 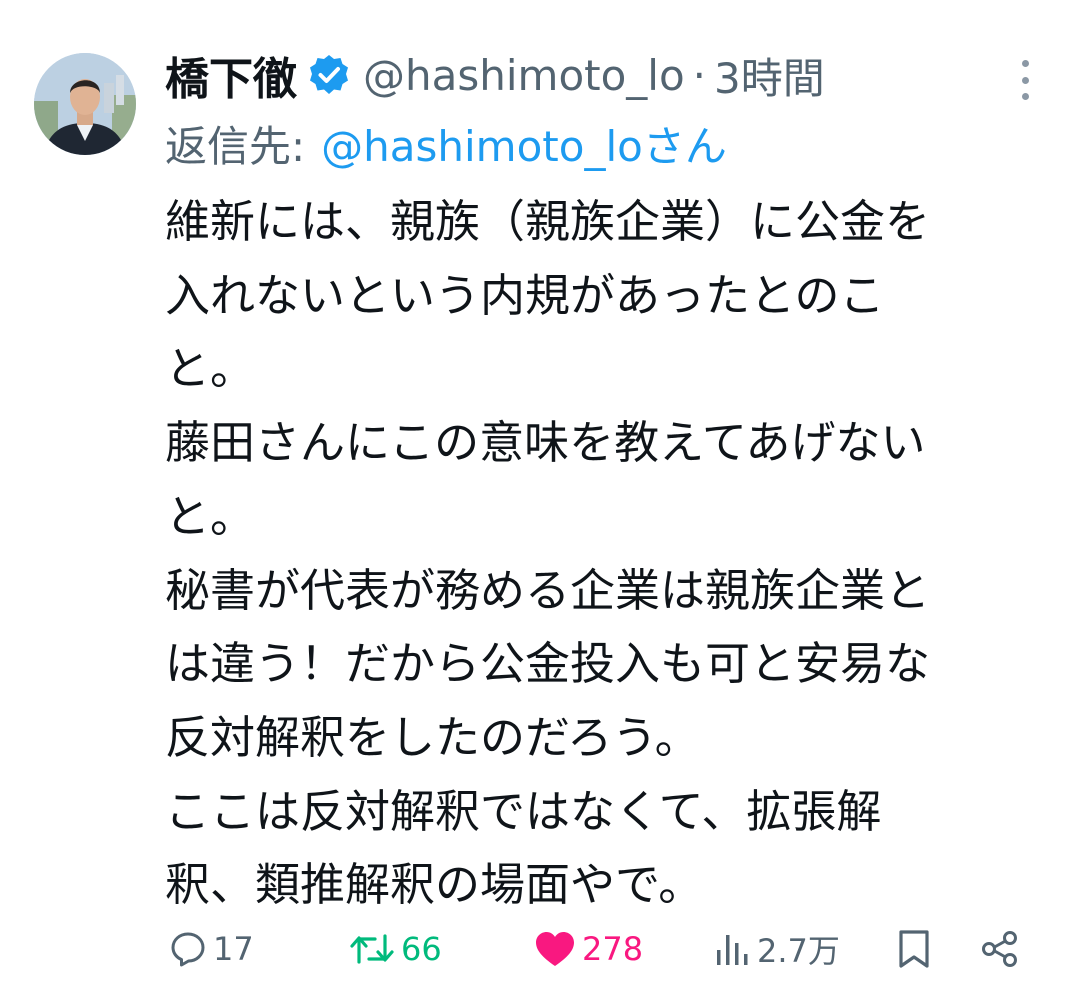 I want to click on share-icon, so click(x=1000, y=949).